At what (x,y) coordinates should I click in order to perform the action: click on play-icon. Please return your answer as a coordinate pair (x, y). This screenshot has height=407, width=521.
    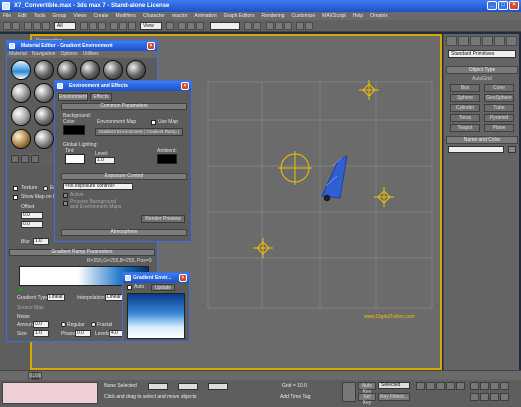
    Looking at the image, I should click on (440, 386).